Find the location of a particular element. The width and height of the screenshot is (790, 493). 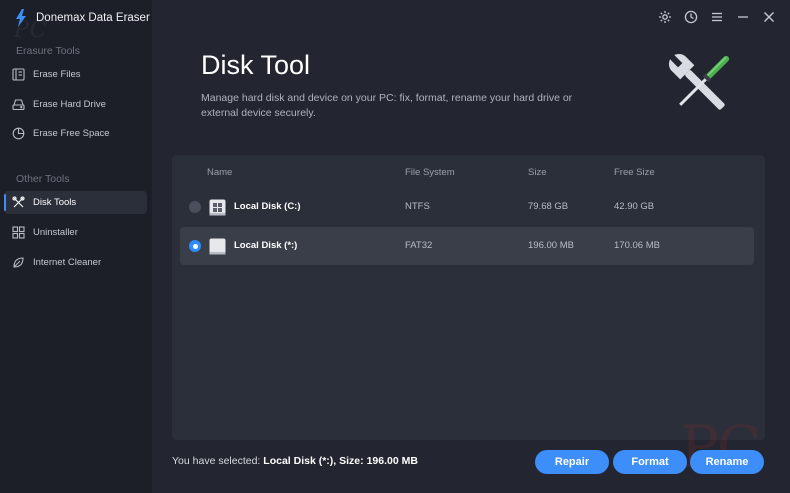

close-button is located at coordinates (769, 17).